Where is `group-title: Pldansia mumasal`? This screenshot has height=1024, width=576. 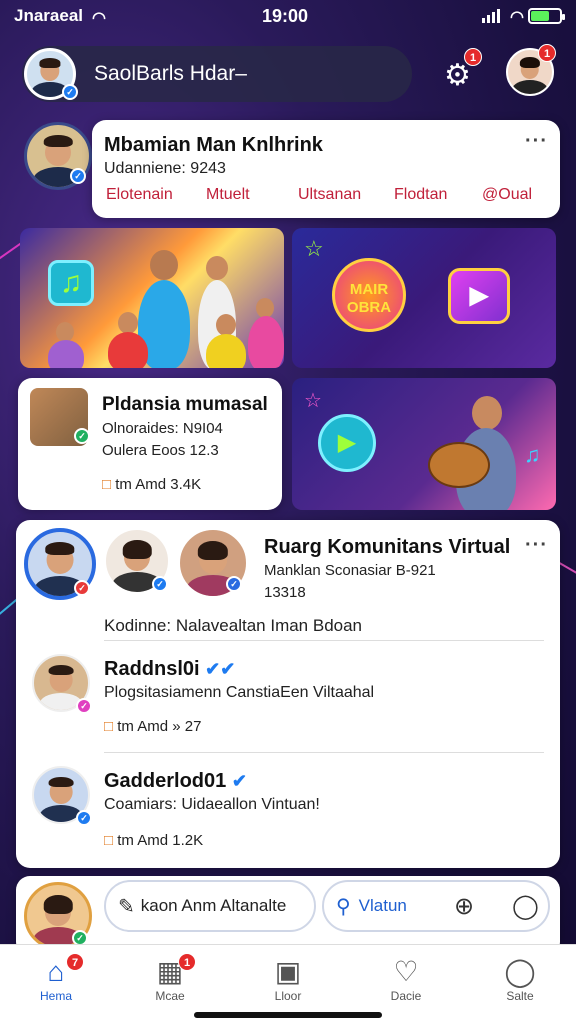 group-title: Pldansia mumasal is located at coordinates (185, 404).